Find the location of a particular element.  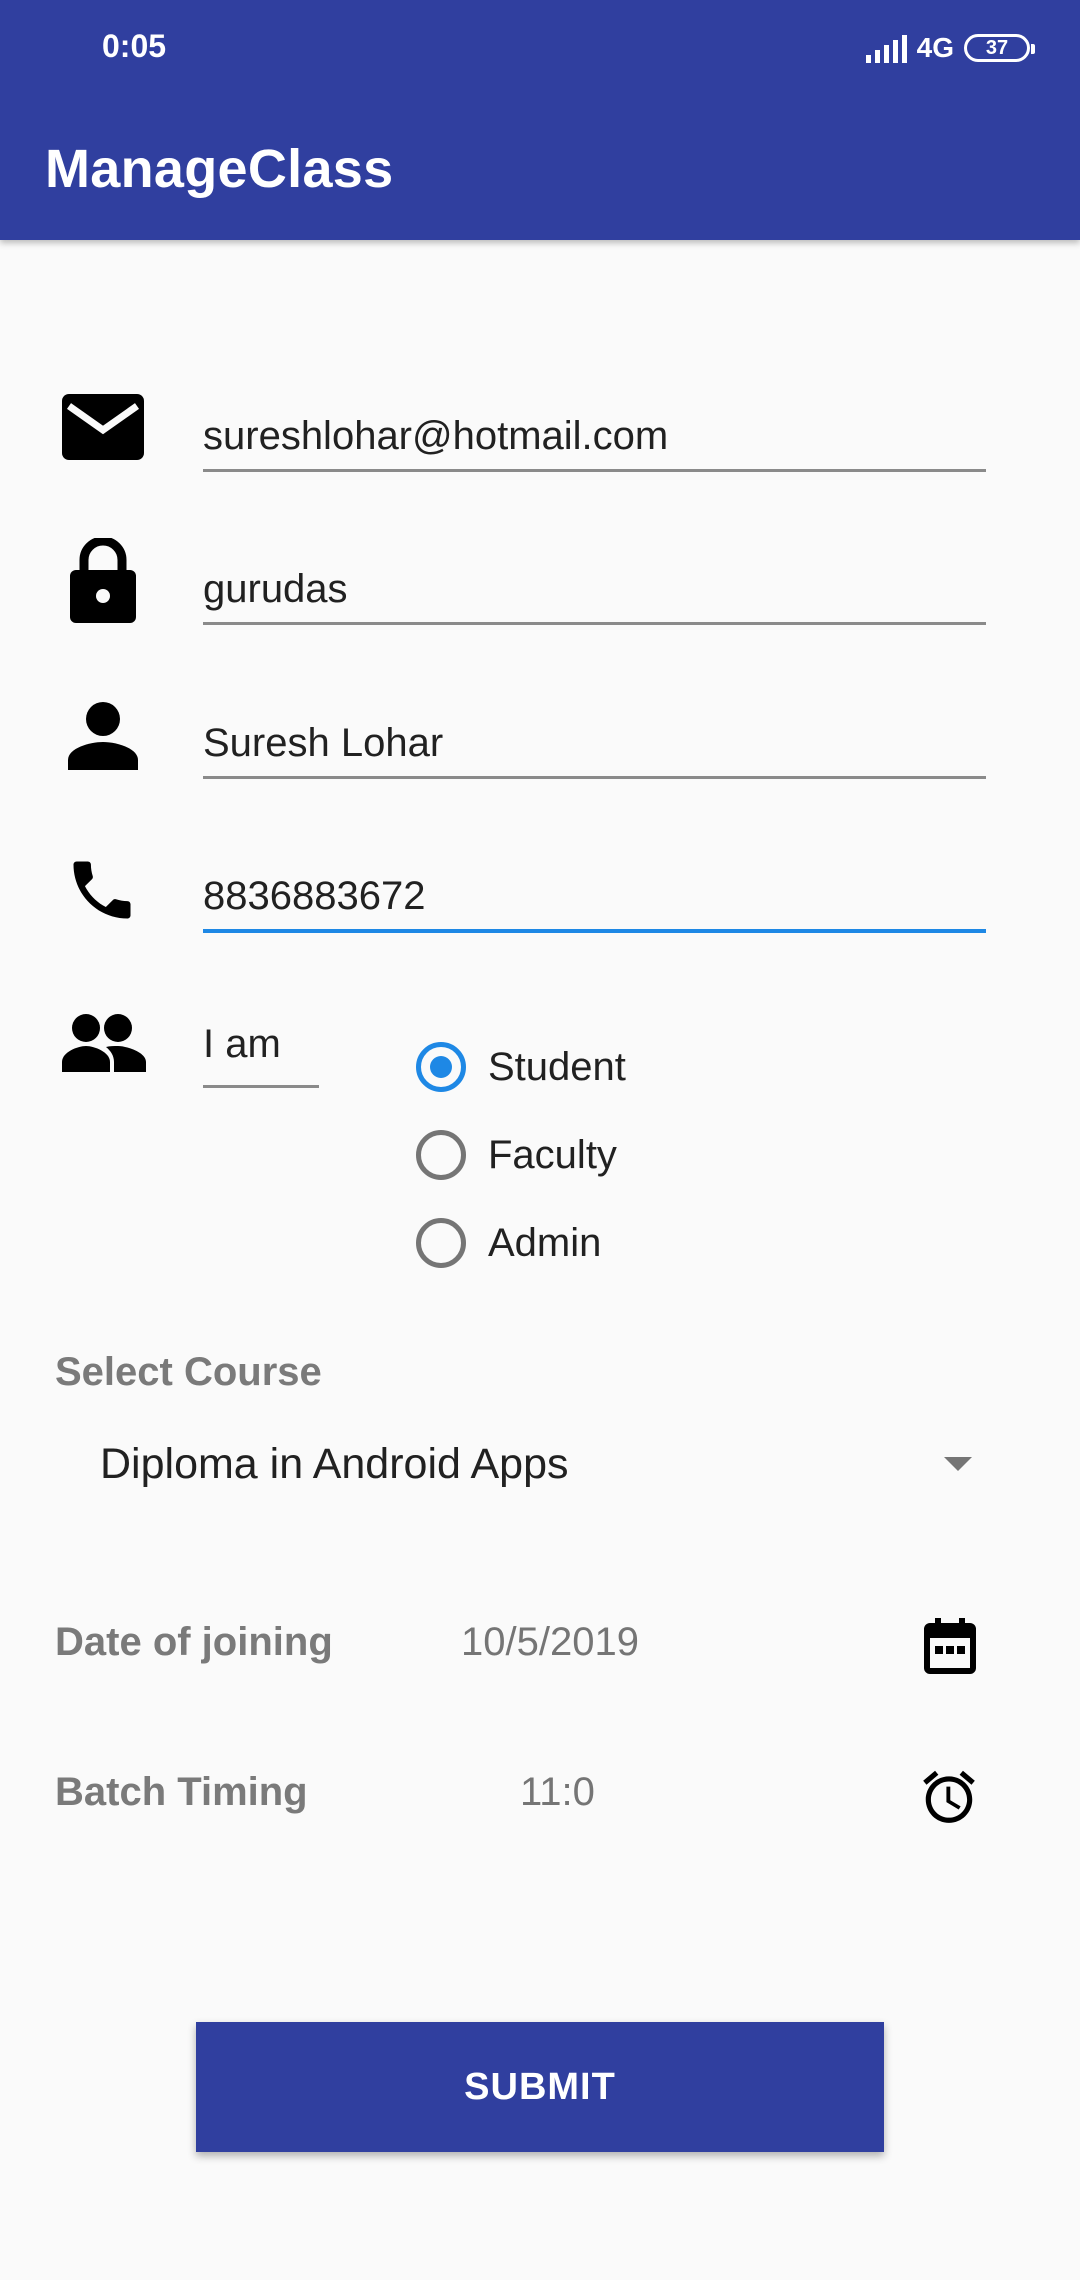

email-field: sureshlohar@hotmail.com is located at coordinates (594, 436).